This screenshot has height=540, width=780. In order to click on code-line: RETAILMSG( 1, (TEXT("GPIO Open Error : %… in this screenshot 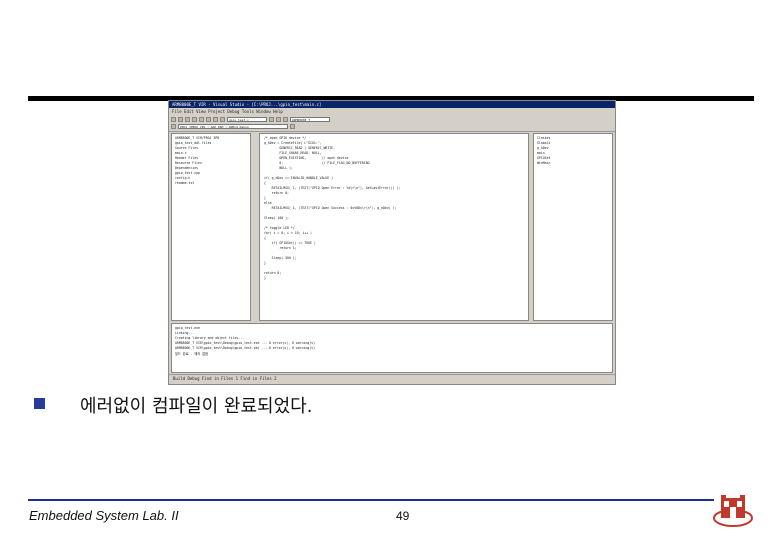, I will do `click(332, 188)`.